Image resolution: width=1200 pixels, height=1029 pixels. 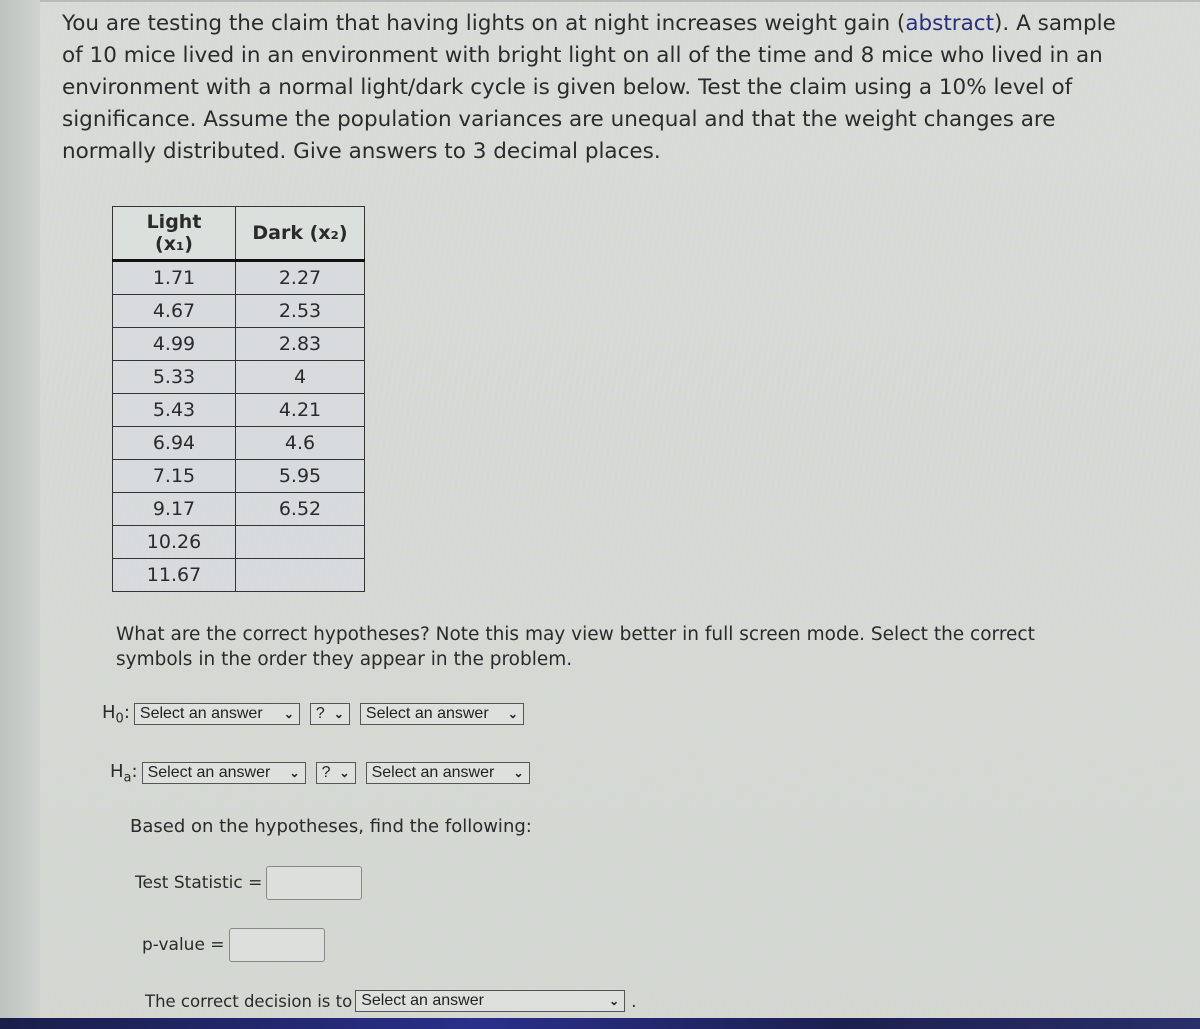 What do you see at coordinates (174, 277) in the screenshot?
I see `light-value-cell: 1.71` at bounding box center [174, 277].